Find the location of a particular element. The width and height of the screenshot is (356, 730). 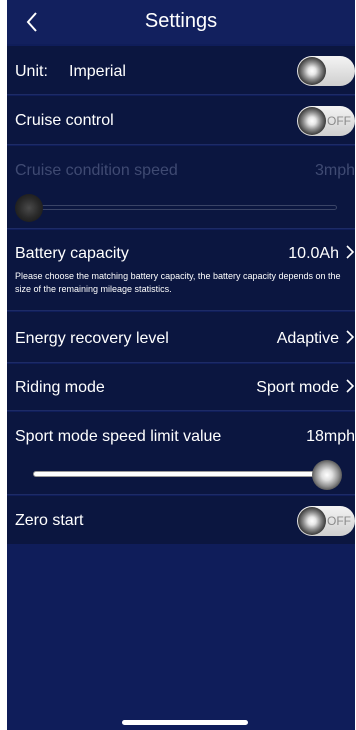

zero-start-row: Zero start OFF is located at coordinates (181, 520).